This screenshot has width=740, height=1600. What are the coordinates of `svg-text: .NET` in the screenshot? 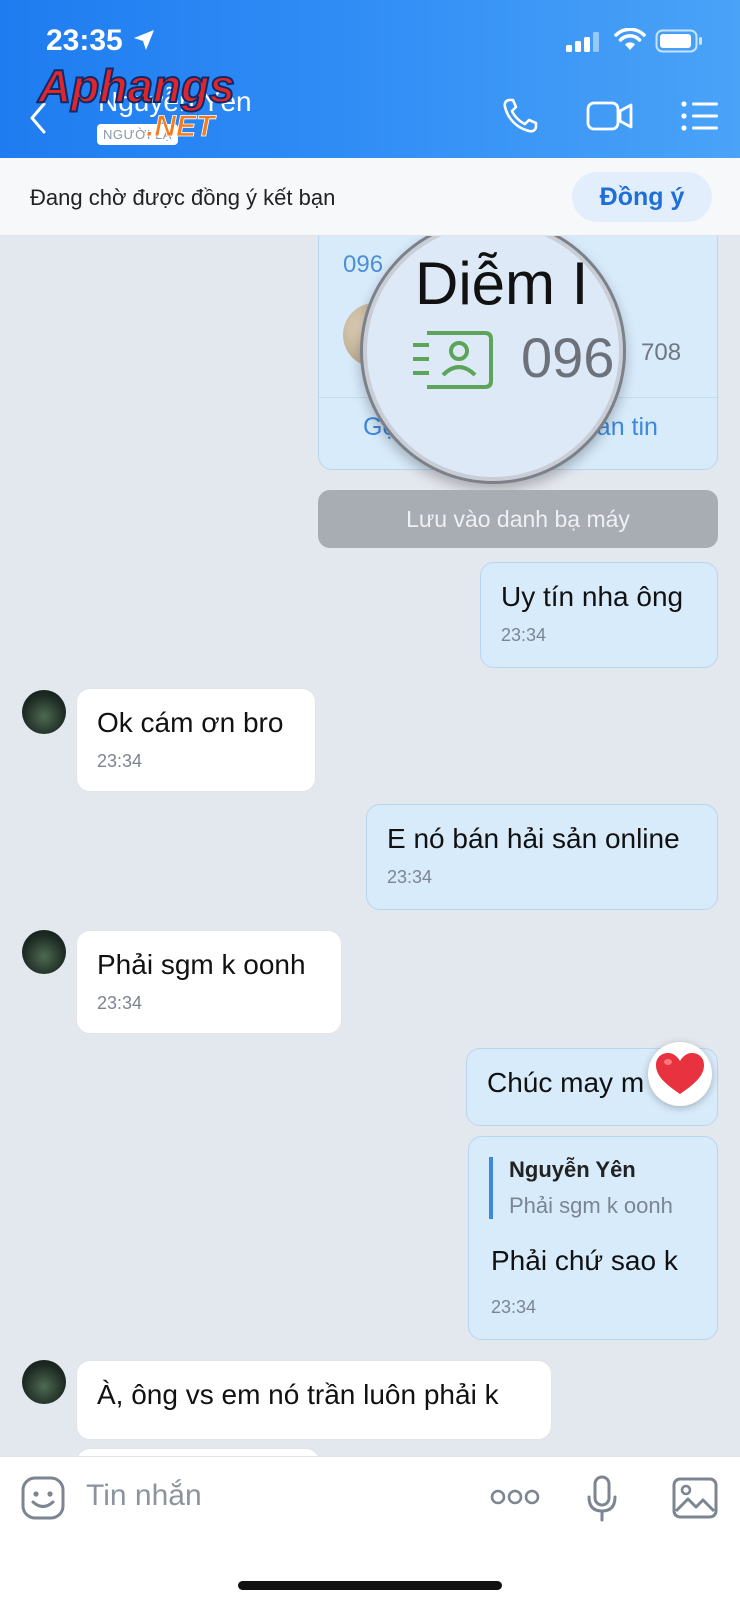 It's located at (181, 126).